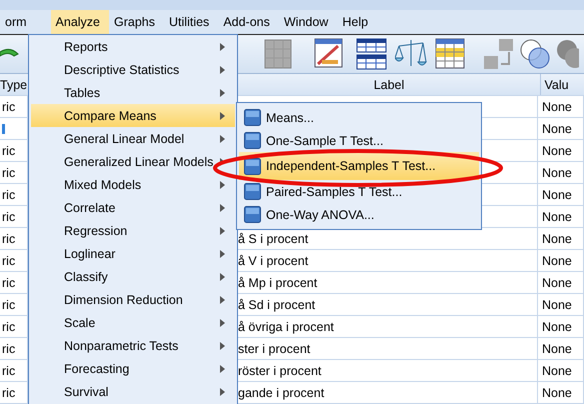 The height and width of the screenshot is (404, 584). I want to click on column-header: Type, so click(14, 84).